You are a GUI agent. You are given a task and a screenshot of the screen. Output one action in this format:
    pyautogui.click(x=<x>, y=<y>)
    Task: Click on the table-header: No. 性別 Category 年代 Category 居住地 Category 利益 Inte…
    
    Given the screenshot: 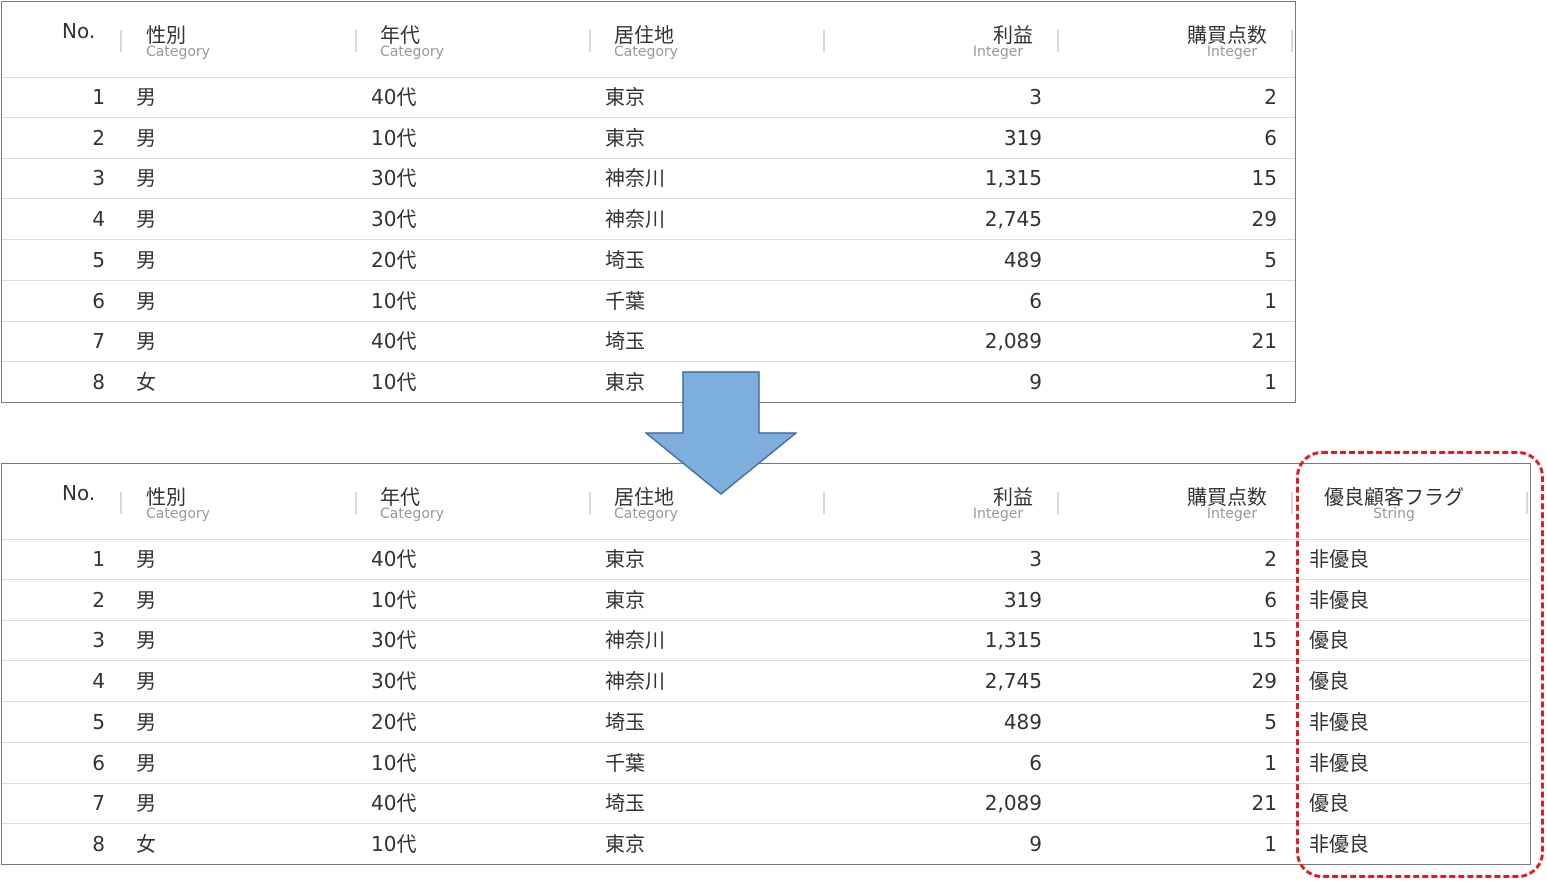 What is the action you would take?
    pyautogui.click(x=648, y=40)
    